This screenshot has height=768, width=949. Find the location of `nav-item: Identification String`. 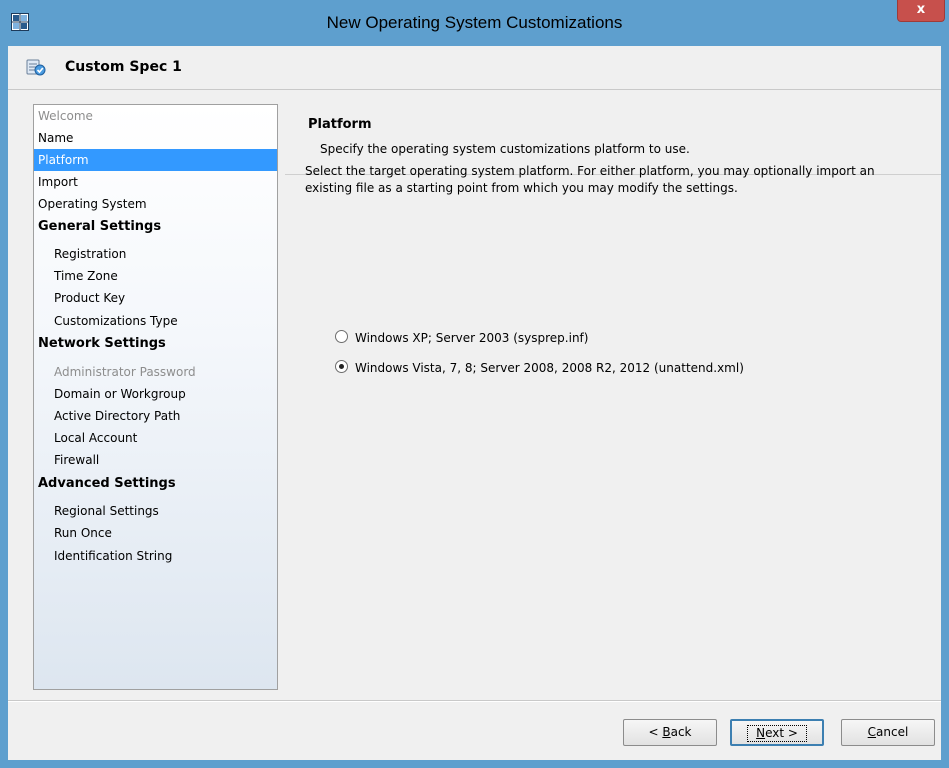

nav-item: Identification String is located at coordinates (155, 556).